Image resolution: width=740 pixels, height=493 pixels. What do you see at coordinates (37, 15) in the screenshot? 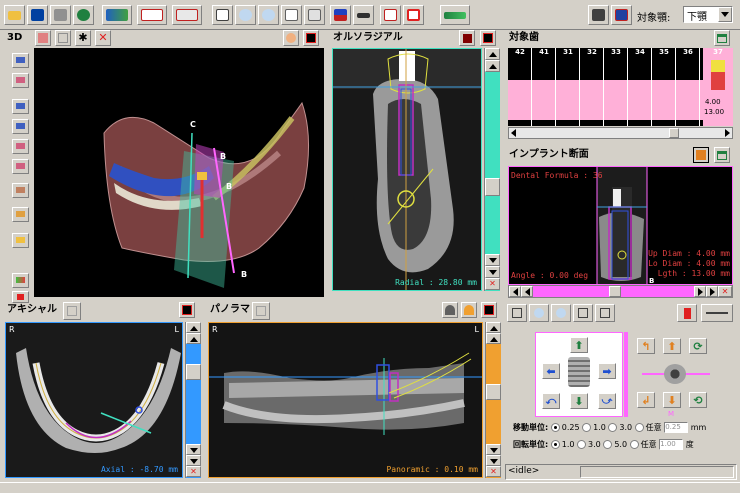
I see `save-button` at bounding box center [37, 15].